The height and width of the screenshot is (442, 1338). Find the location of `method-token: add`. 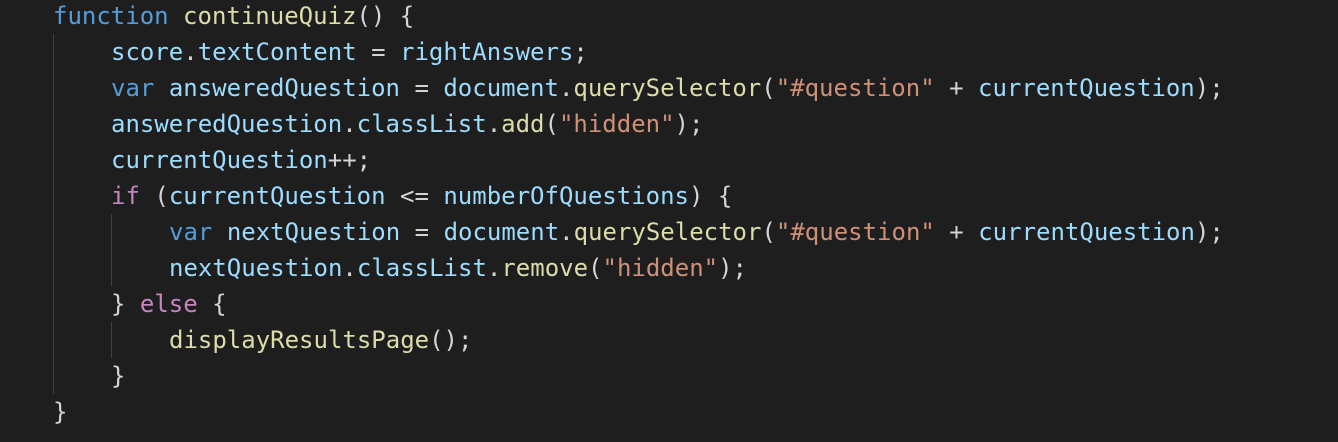

method-token: add is located at coordinates (523, 124).